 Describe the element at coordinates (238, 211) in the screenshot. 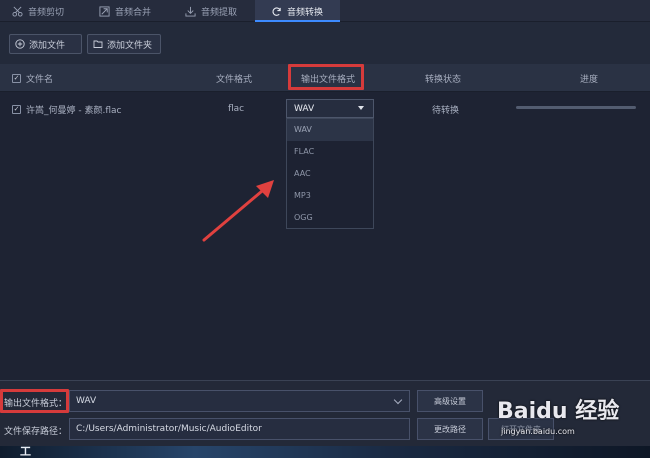

I see `annotation-arrow-icon` at that location.